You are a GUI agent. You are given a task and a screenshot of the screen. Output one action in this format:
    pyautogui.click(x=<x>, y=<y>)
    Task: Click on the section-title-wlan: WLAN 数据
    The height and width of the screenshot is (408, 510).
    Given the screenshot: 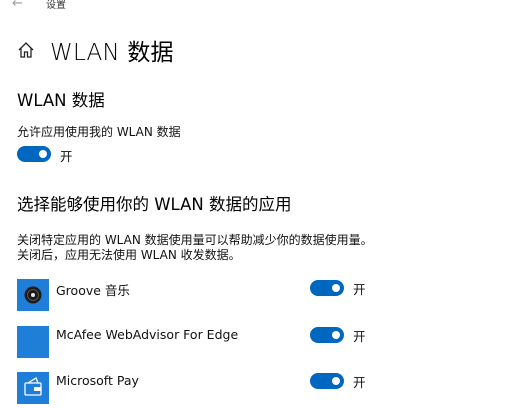 What is the action you would take?
    pyautogui.click(x=61, y=100)
    